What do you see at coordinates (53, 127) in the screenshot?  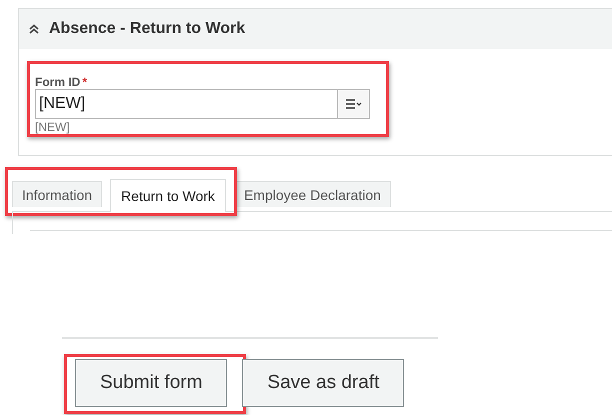 I see `field-hint: [NEW]` at bounding box center [53, 127].